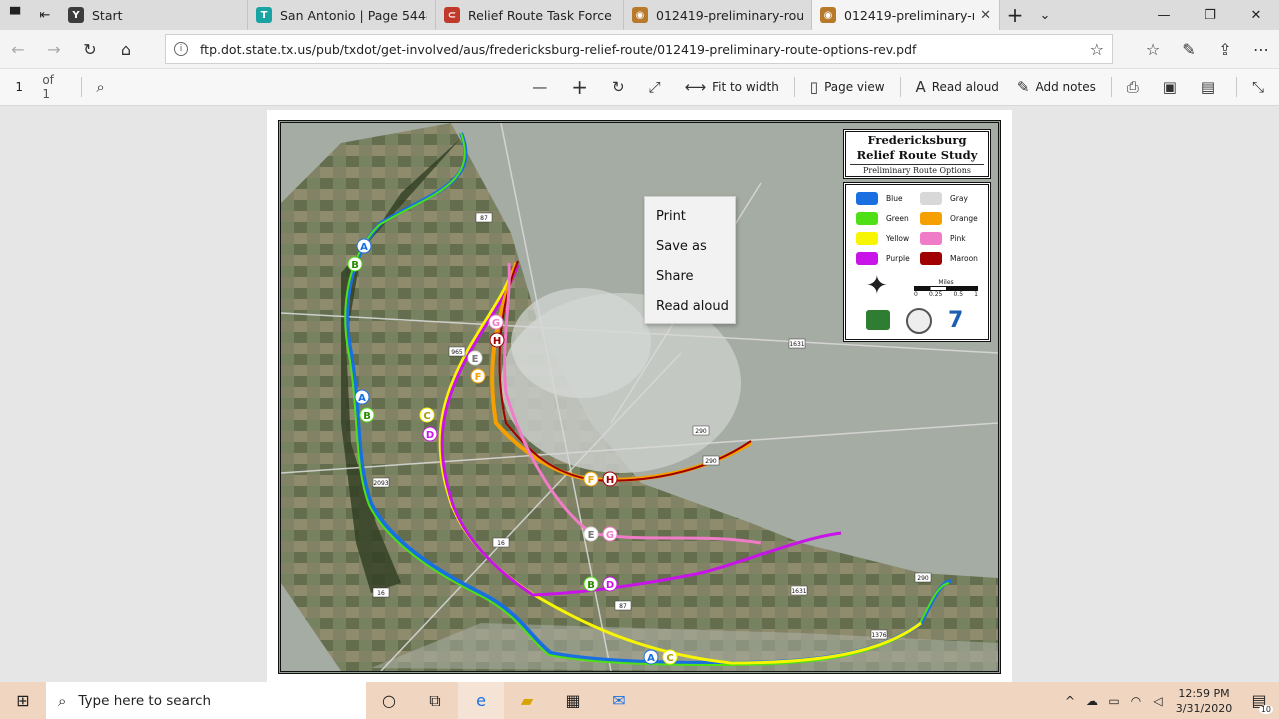 The width and height of the screenshot is (1279, 719). I want to click on file-explorer-icon: ▰, so click(527, 700).